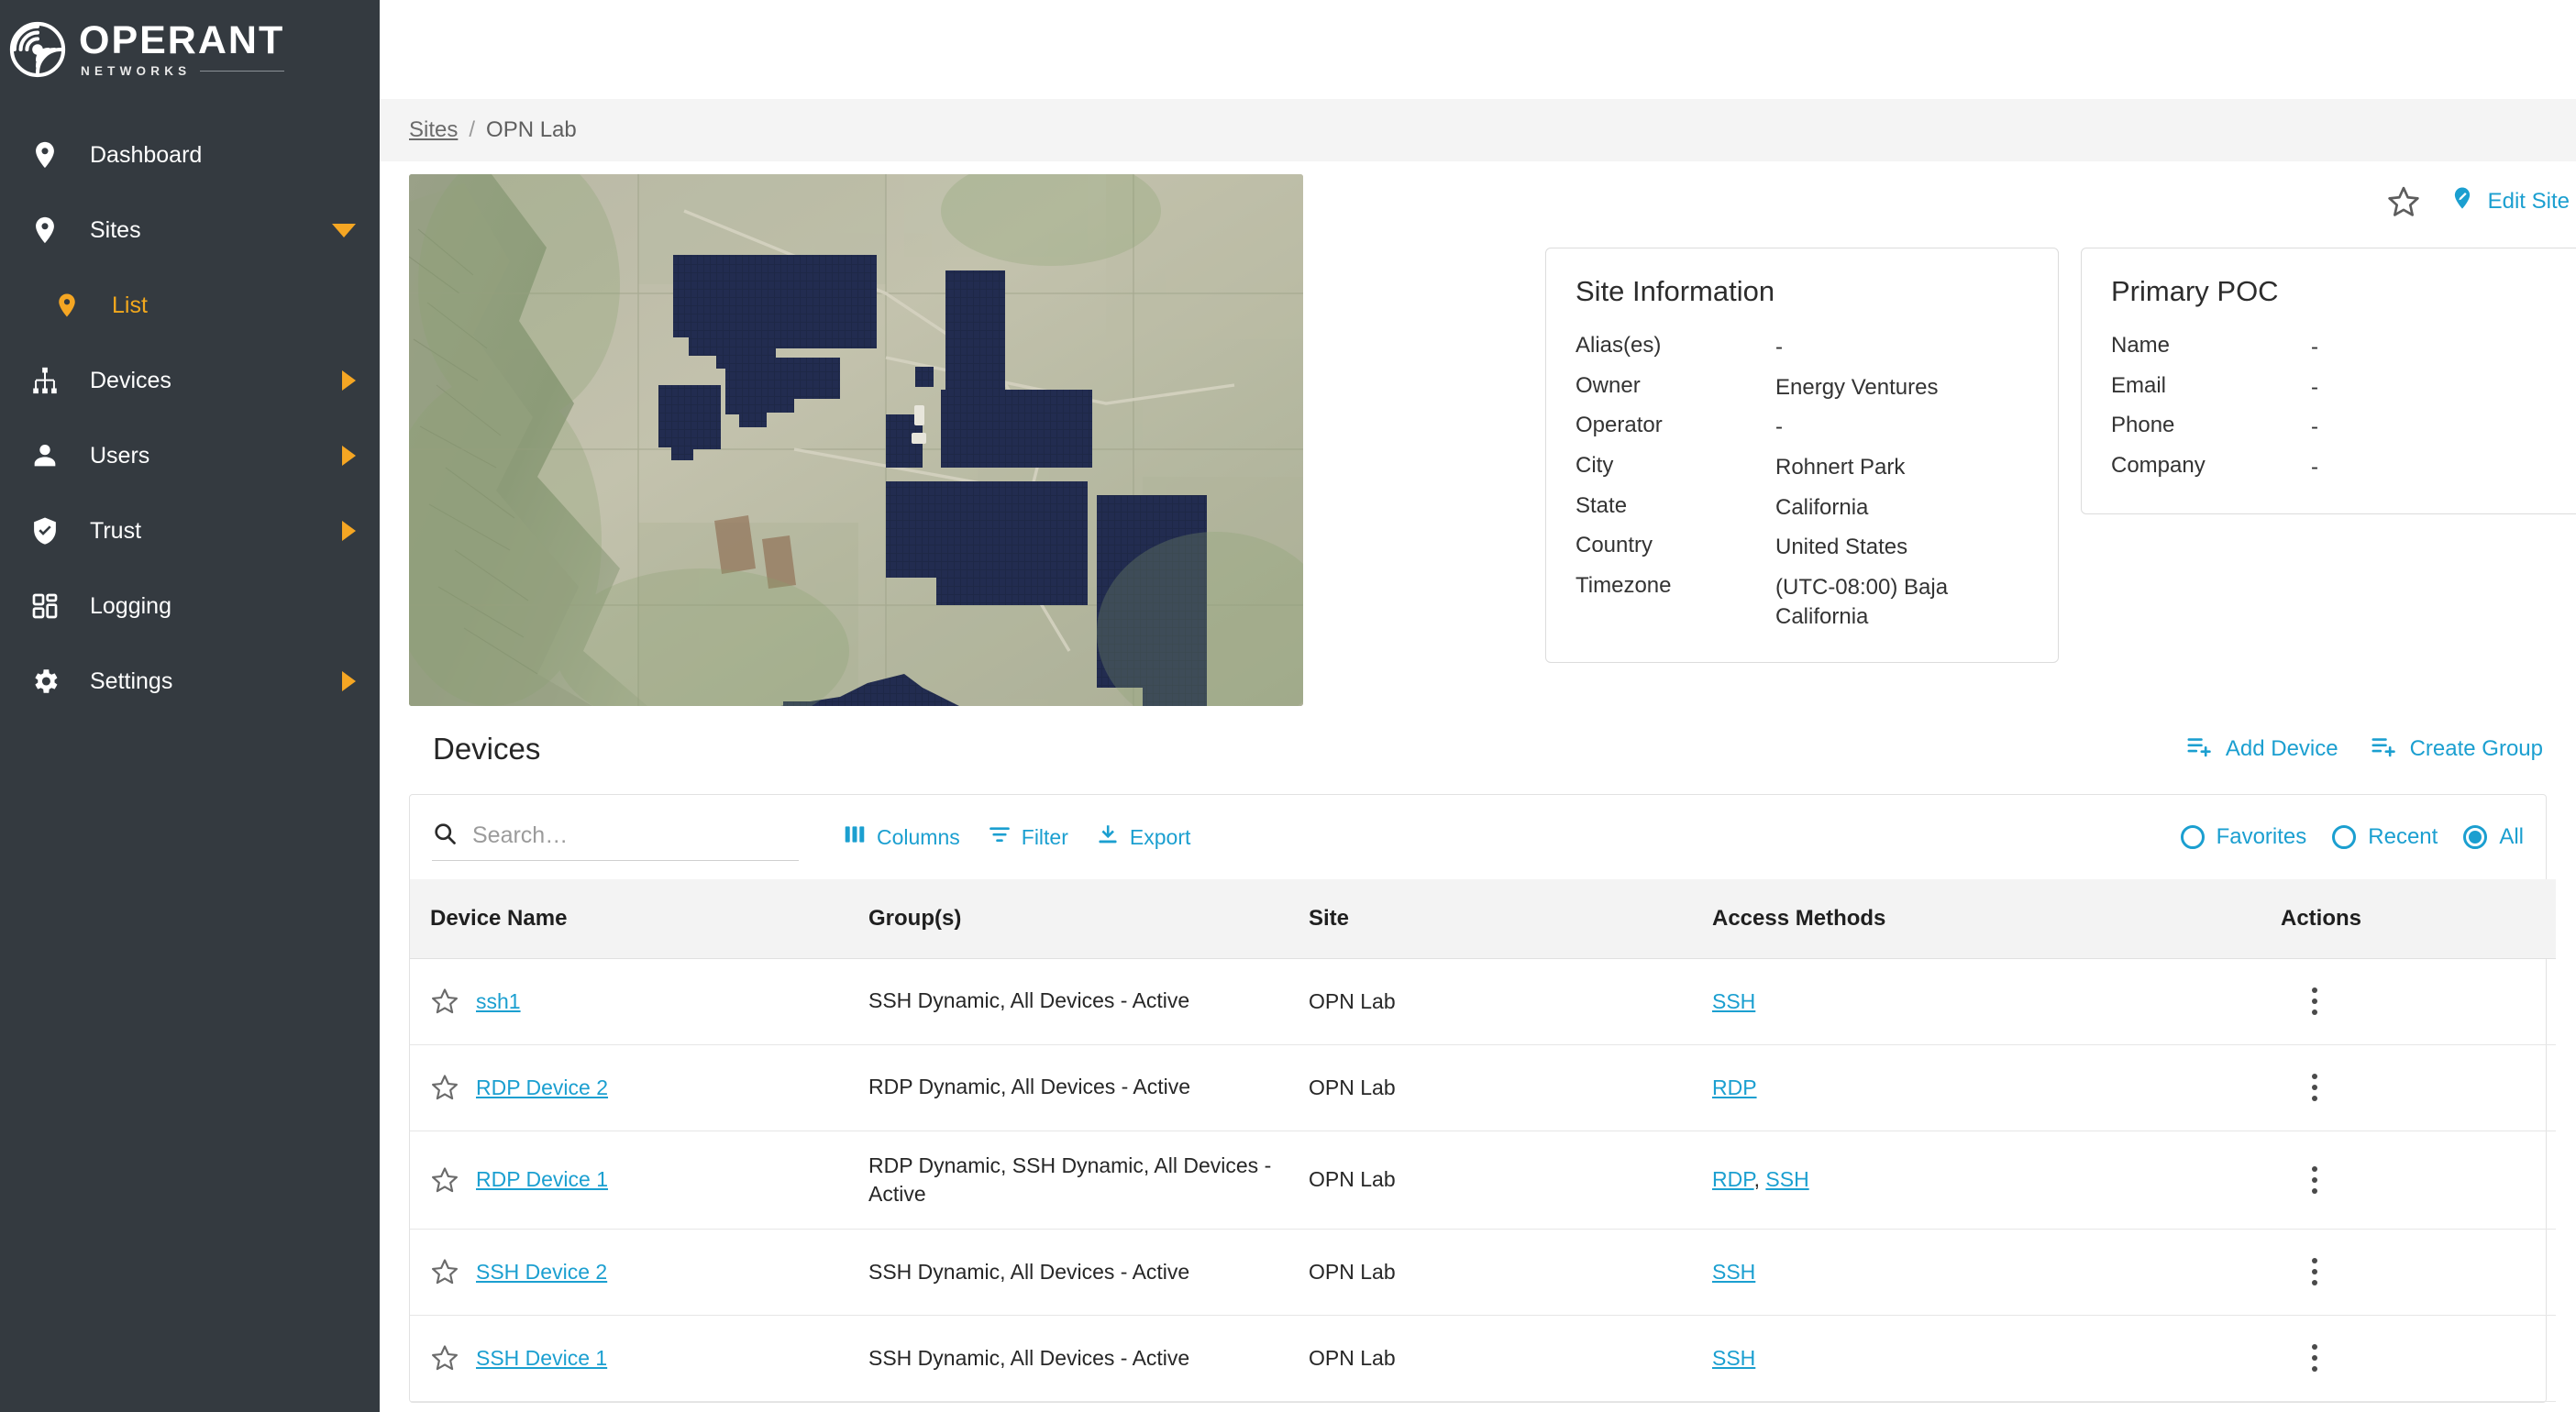 The width and height of the screenshot is (2576, 1412). What do you see at coordinates (639, 1272) in the screenshot?
I see `cell-device-name: SSH Device 2` at bounding box center [639, 1272].